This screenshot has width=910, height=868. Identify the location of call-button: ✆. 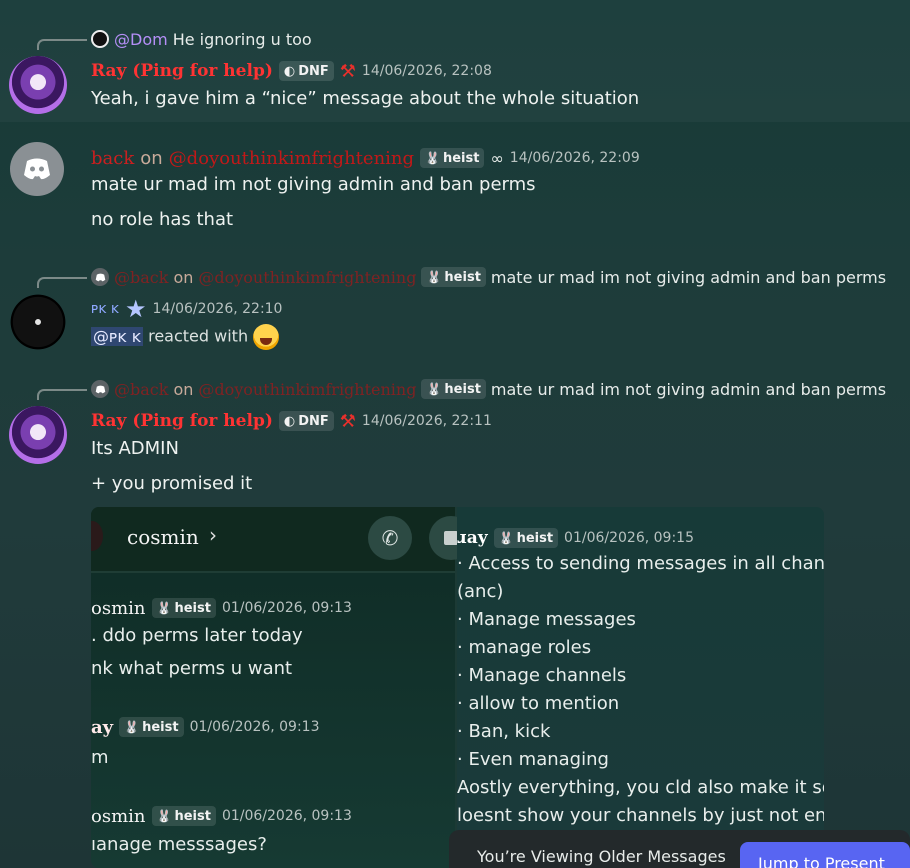
(390, 538).